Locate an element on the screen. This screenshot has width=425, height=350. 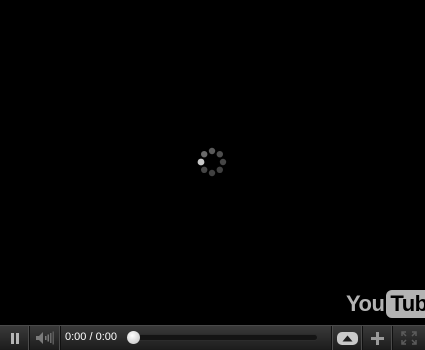
pause-button is located at coordinates (15, 338).